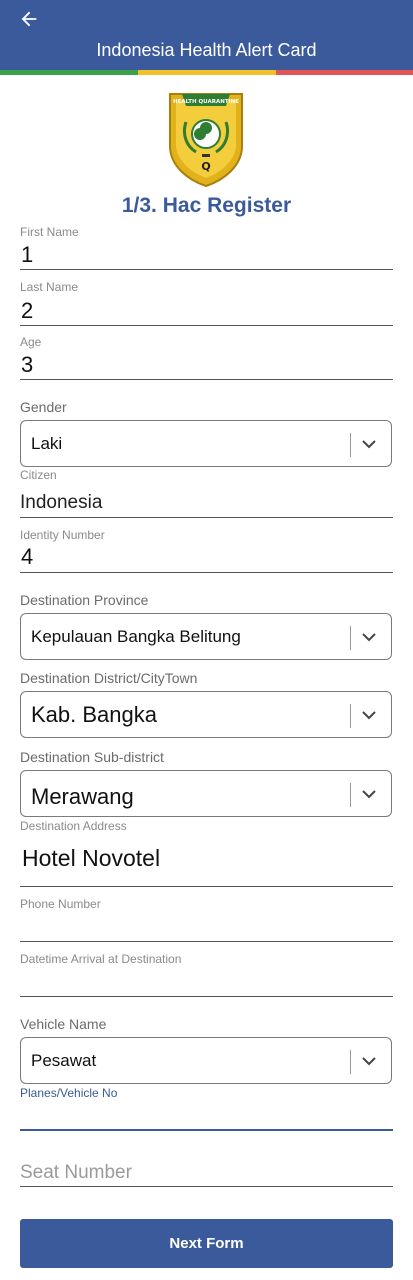 The height and width of the screenshot is (1280, 413). What do you see at coordinates (64, 1060) in the screenshot?
I see `vehicle-name-value: Pesawat` at bounding box center [64, 1060].